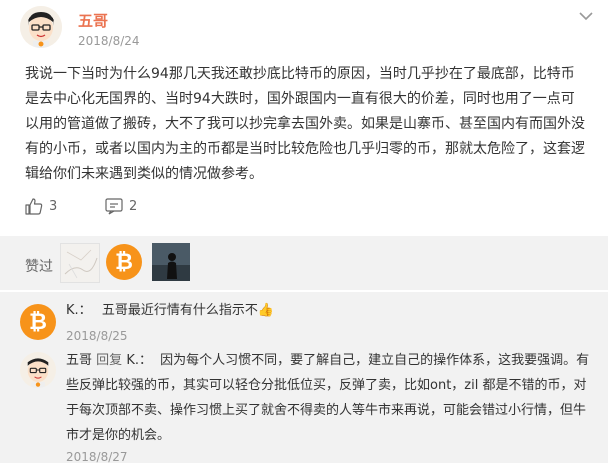 This screenshot has height=464, width=608. I want to click on comment-button: 2, so click(121, 206).